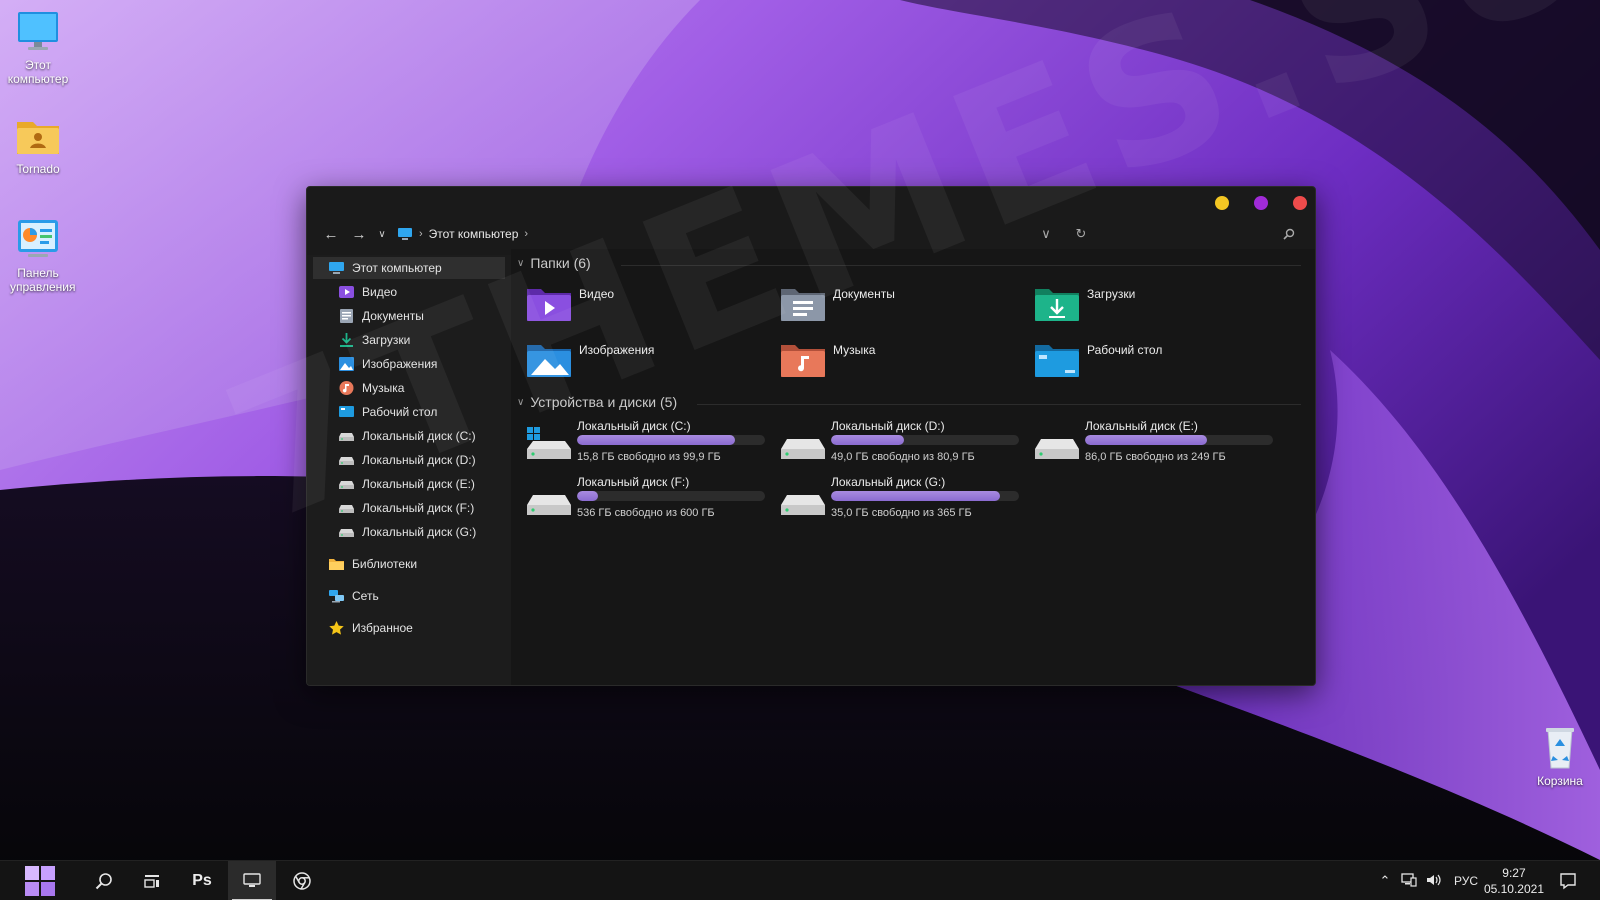  Describe the element at coordinates (152, 880) in the screenshot. I see `task-view-button` at that location.